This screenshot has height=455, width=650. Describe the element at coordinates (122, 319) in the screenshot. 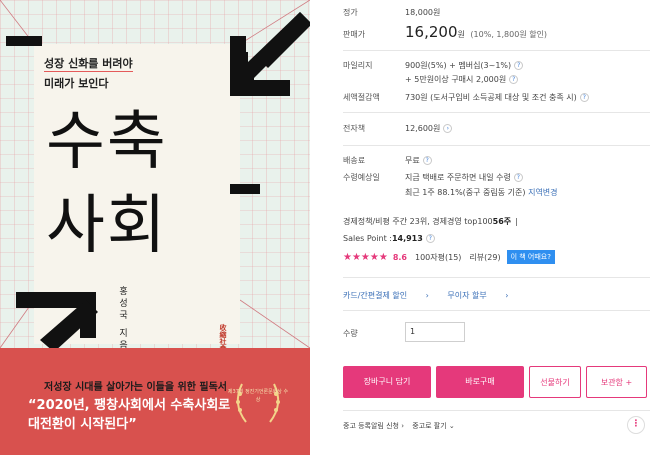

I see `cover-author: 홍성국 지음` at that location.